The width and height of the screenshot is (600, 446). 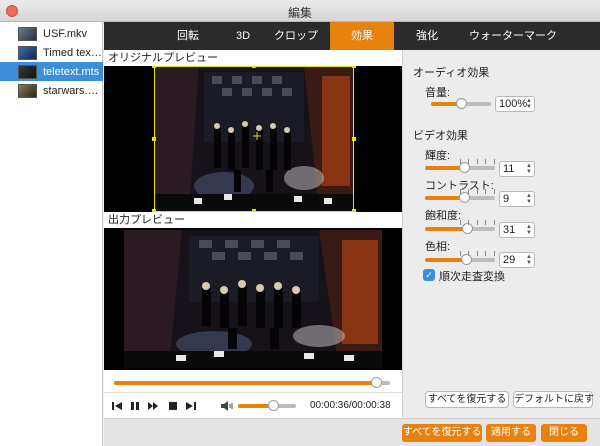 I want to click on file-item-usf: USF.mkv, so click(x=51, y=33).